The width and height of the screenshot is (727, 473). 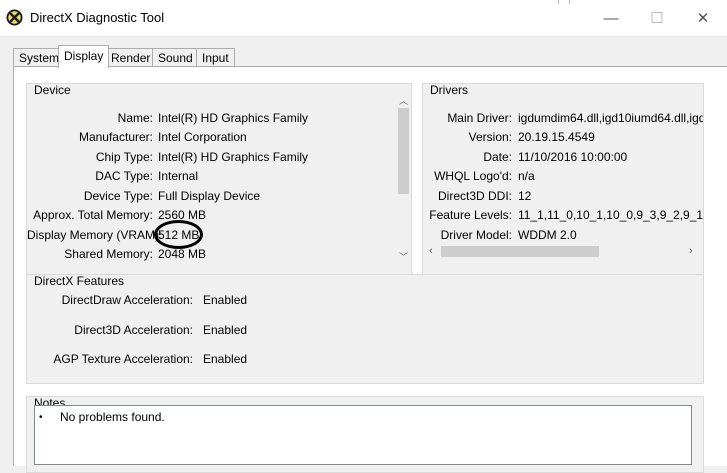 What do you see at coordinates (449, 90) in the screenshot?
I see `drivers-group-title: Drivers` at bounding box center [449, 90].